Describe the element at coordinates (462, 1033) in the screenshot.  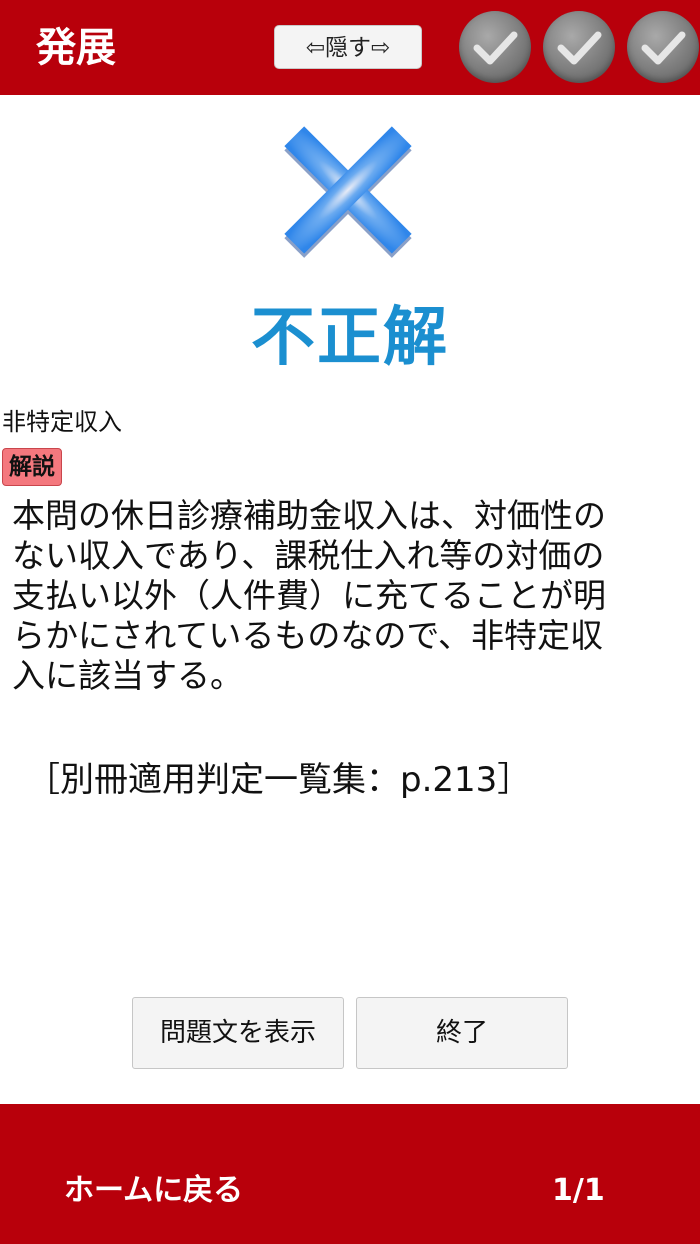
I see `finish-button: 終了` at that location.